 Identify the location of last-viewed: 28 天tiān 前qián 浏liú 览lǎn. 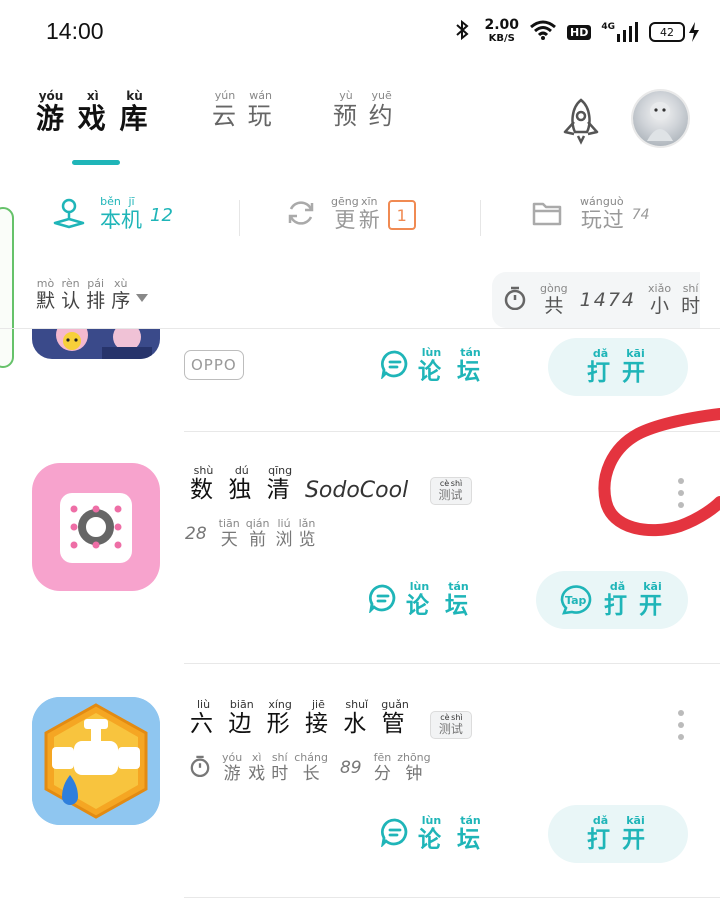
(250, 533).